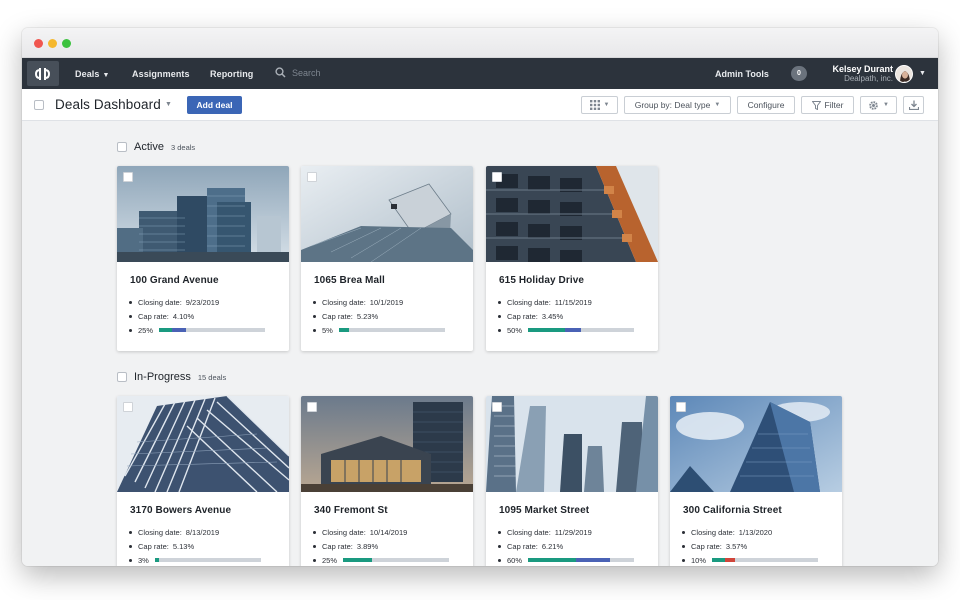 Image resolution: width=960 pixels, height=600 pixels. Describe the element at coordinates (389, 532) in the screenshot. I see `closing-date-value: 10/14/2019` at that location.